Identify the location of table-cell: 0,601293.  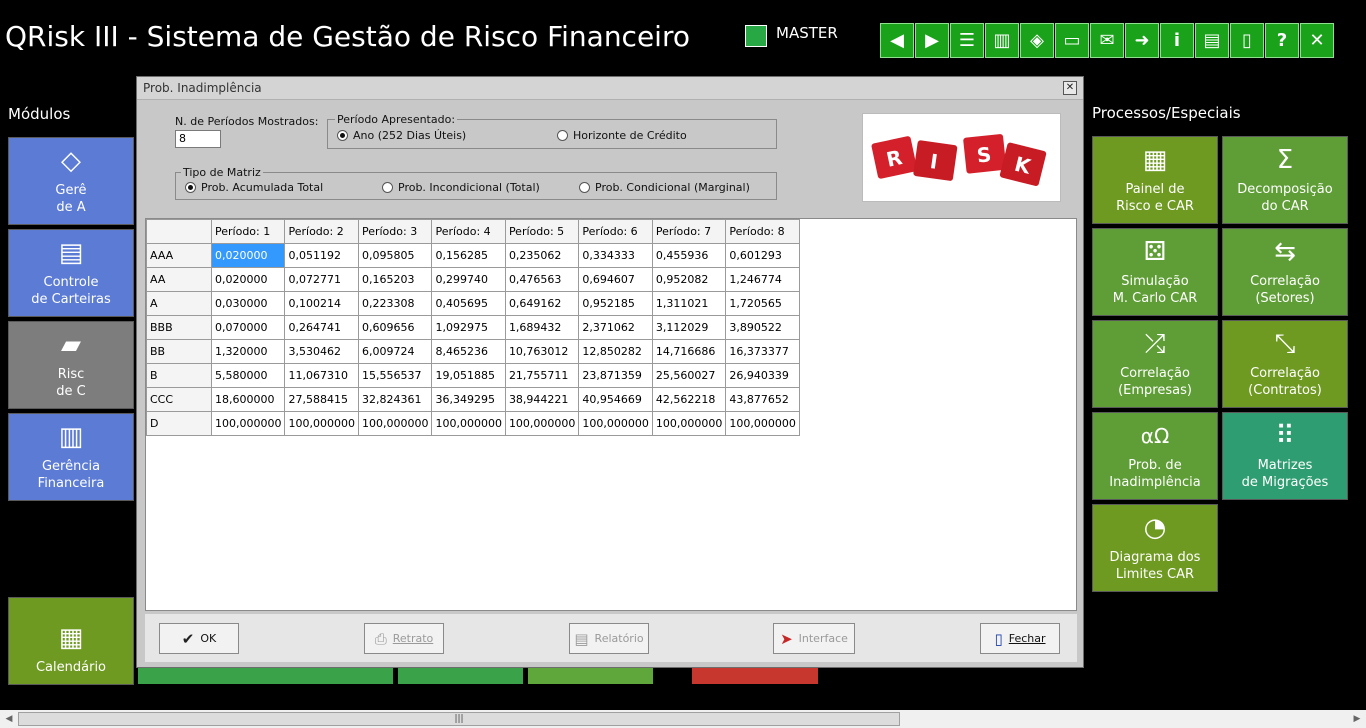
(762, 255).